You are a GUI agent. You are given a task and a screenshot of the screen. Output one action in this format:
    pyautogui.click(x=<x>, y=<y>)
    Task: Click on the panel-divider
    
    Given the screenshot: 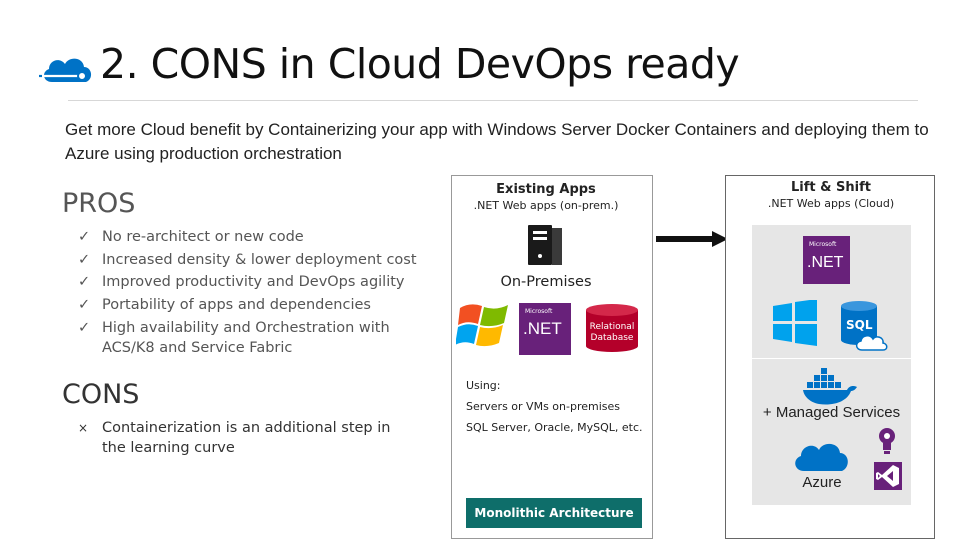 What is the action you would take?
    pyautogui.click(x=831, y=358)
    